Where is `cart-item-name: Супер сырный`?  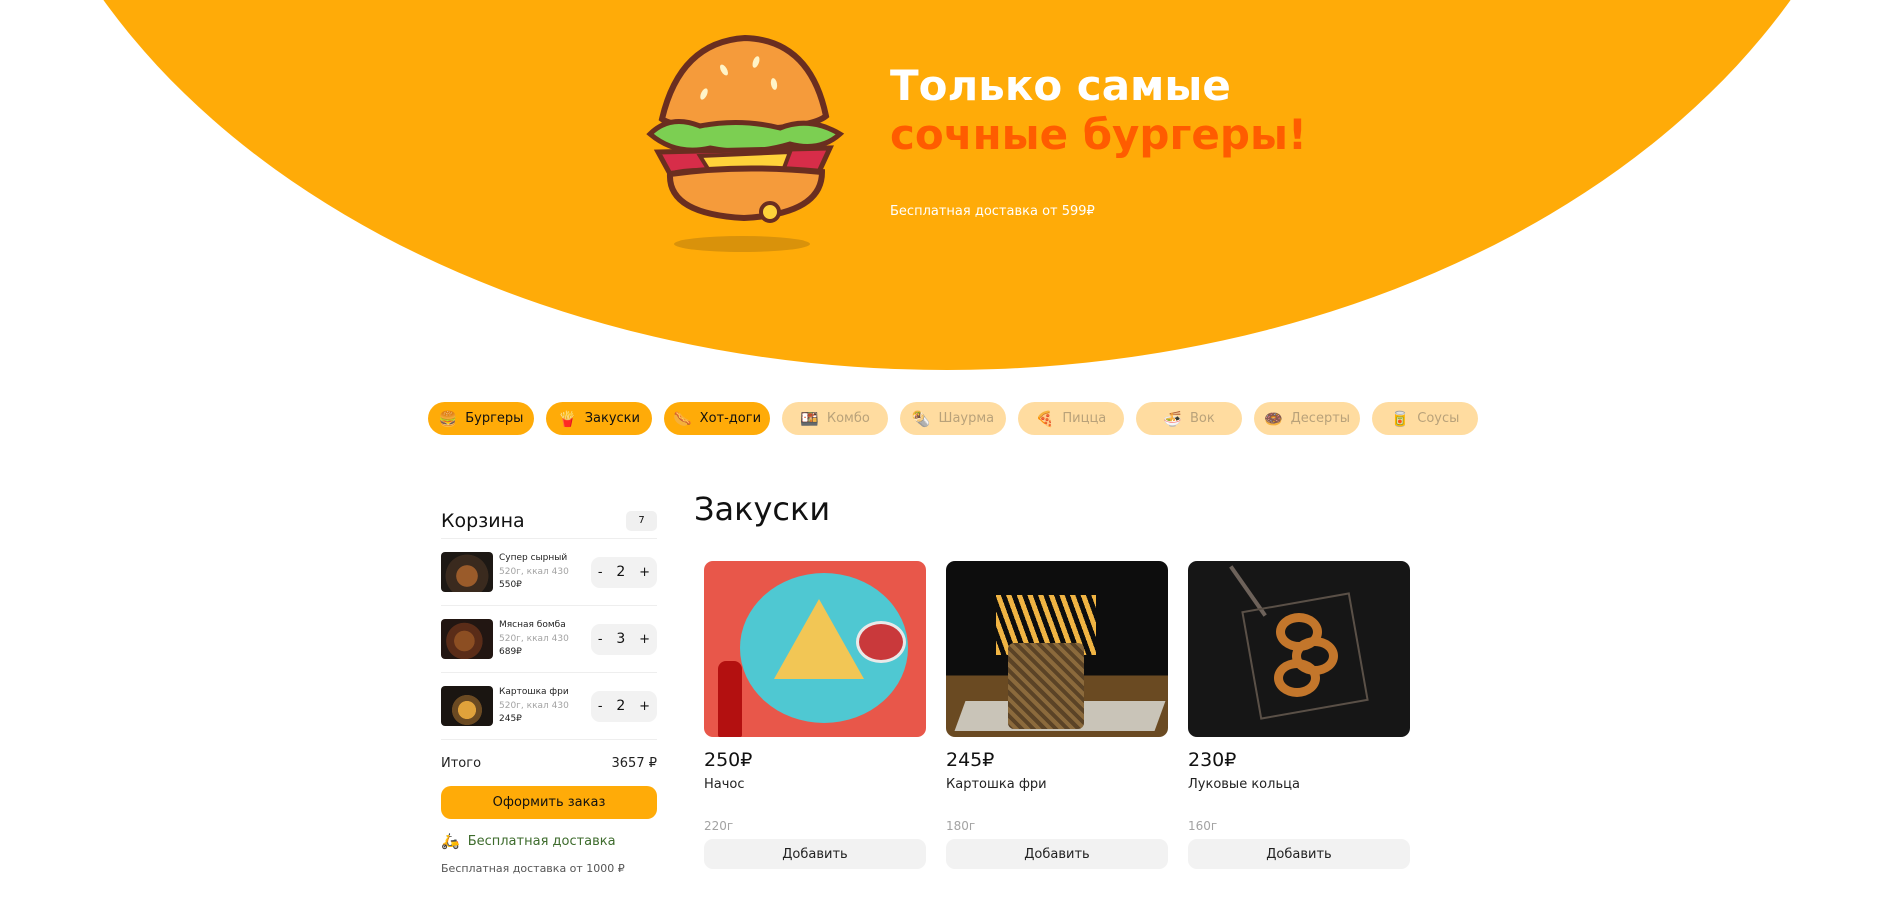 cart-item-name: Супер сырный is located at coordinates (533, 558).